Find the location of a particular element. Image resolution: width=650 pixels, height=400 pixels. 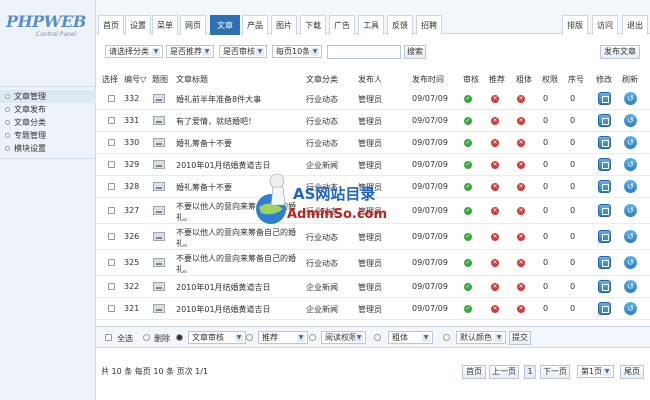

tab-logout: 退出 is located at coordinates (635, 25).